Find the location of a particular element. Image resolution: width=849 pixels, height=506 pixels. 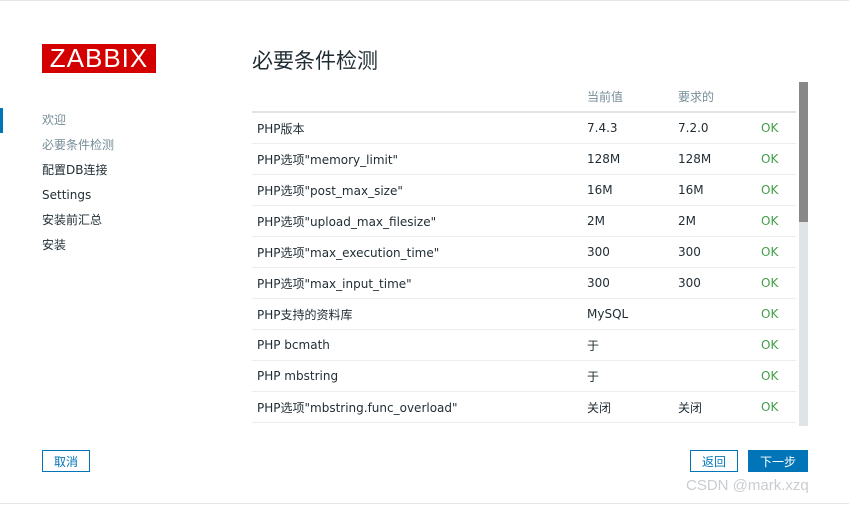

table-row: PHP版本 7.4.3 7.2.0 OK is located at coordinates (524, 128).